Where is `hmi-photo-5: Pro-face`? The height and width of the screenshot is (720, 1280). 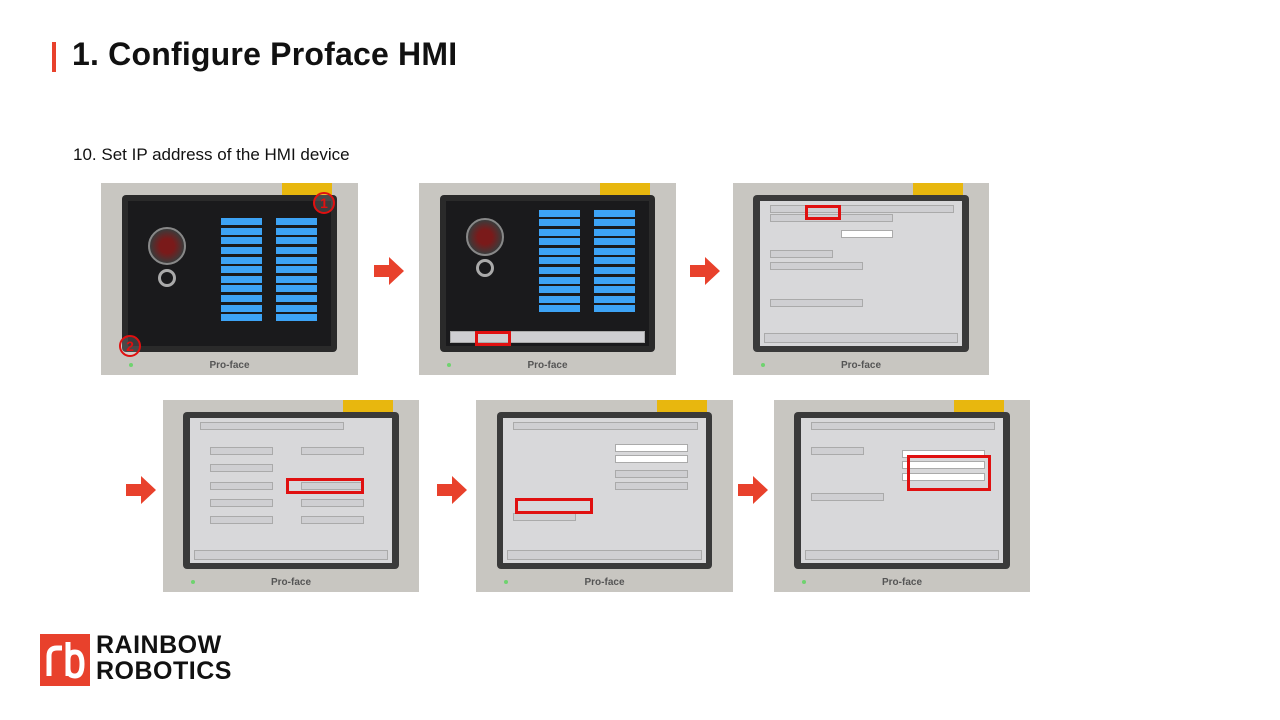 hmi-photo-5: Pro-face is located at coordinates (604, 496).